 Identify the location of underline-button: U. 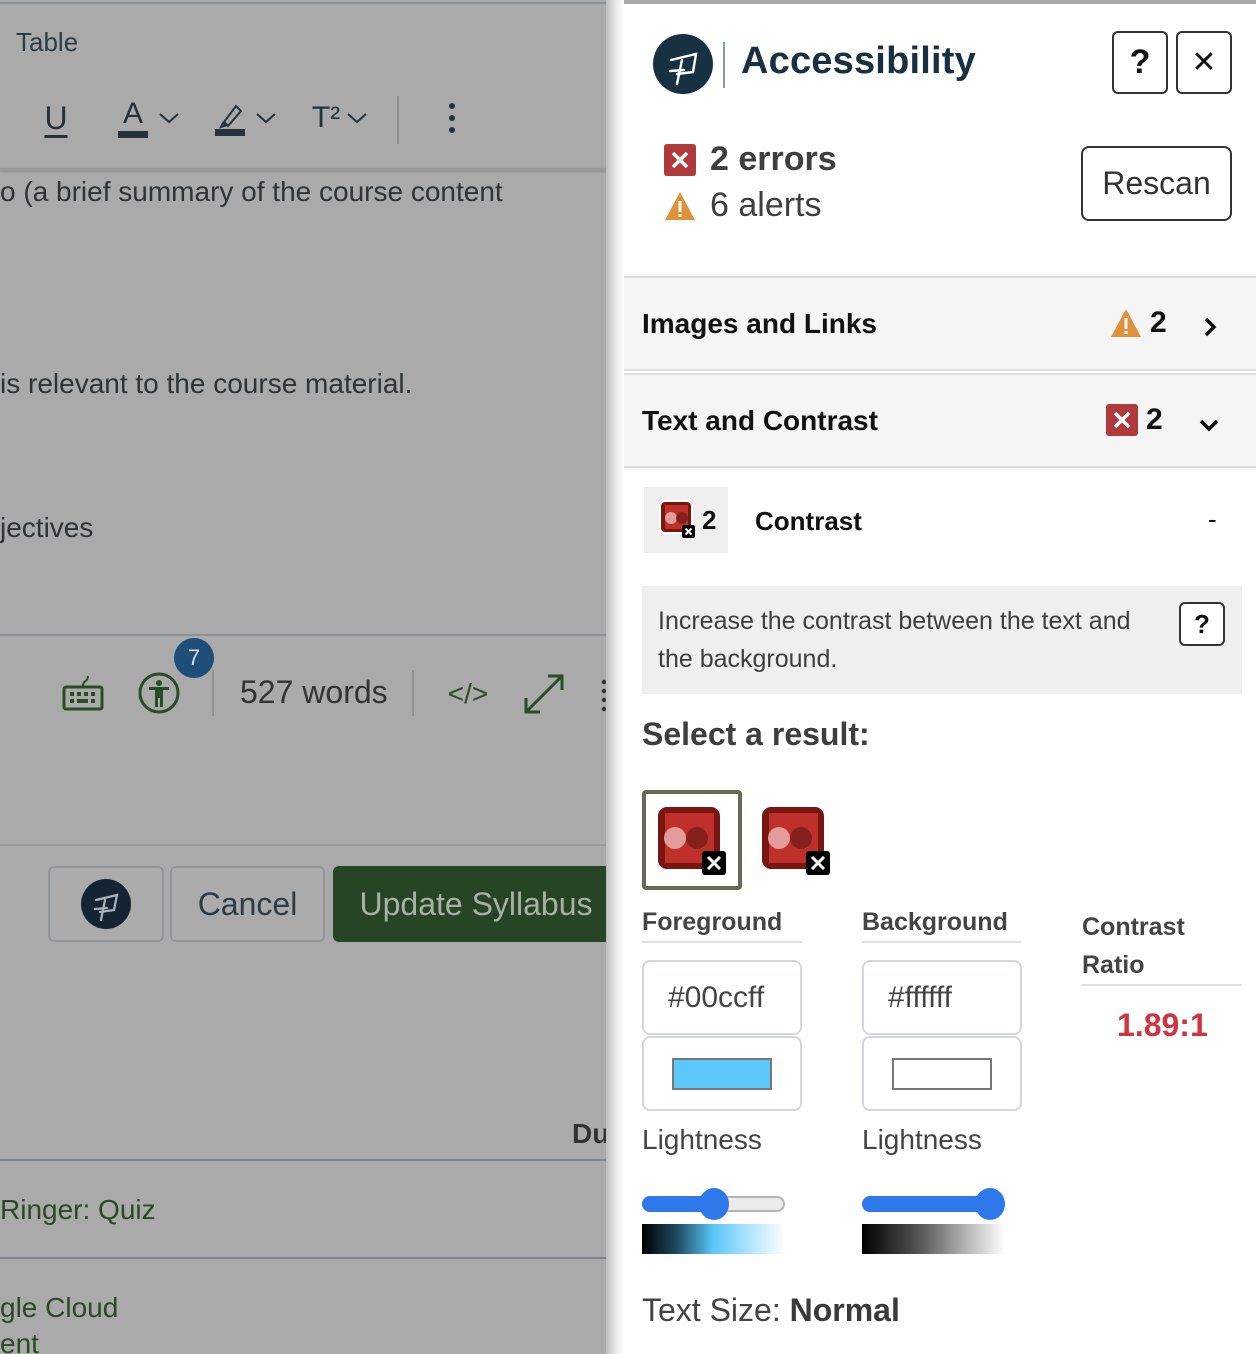
(56, 118).